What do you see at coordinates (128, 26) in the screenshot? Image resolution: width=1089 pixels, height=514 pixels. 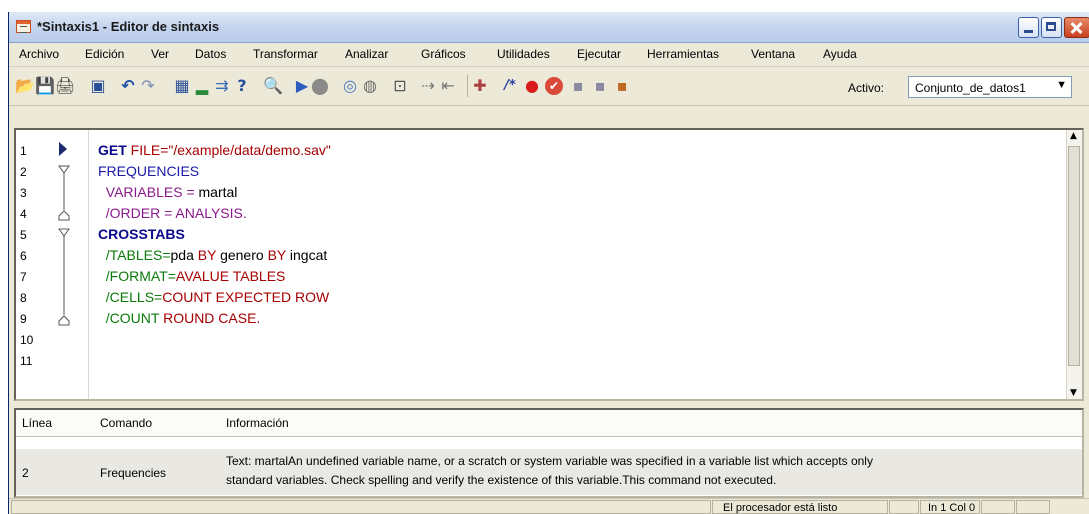 I see `window-title: *Sintaxis1 - Editor de sintaxis` at bounding box center [128, 26].